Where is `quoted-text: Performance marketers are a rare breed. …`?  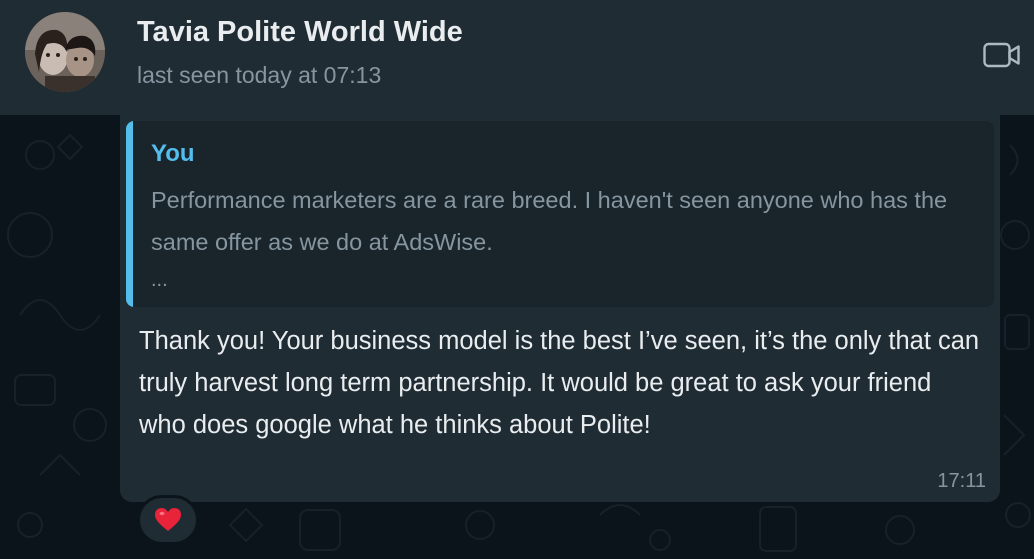 quoted-text: Performance marketers are a rare breed. … is located at coordinates (549, 221).